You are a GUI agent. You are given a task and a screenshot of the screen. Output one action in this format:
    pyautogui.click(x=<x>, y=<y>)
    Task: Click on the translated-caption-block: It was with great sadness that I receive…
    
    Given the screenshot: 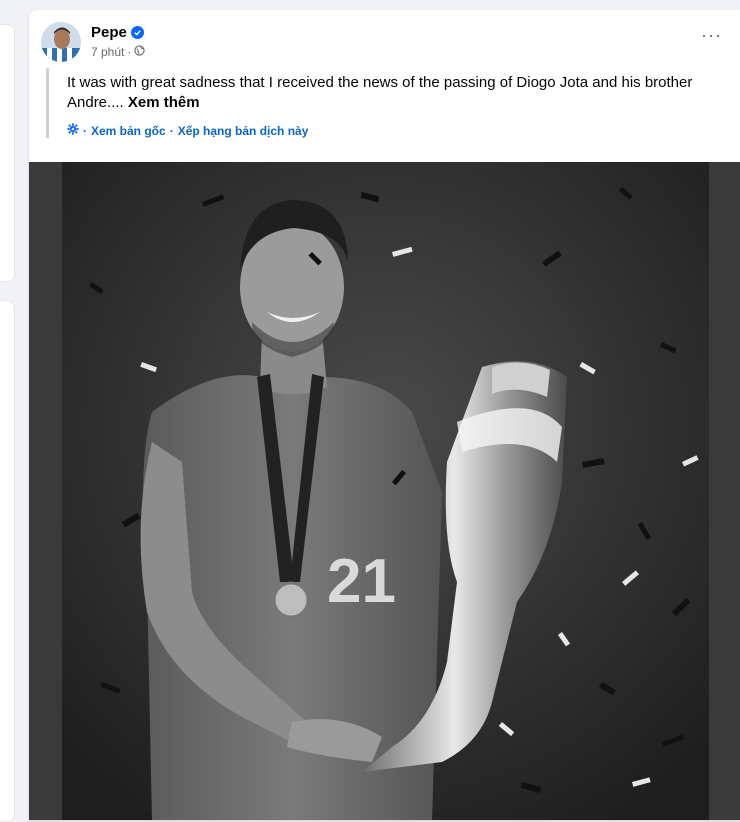 What is the action you would take?
    pyautogui.click(x=393, y=103)
    